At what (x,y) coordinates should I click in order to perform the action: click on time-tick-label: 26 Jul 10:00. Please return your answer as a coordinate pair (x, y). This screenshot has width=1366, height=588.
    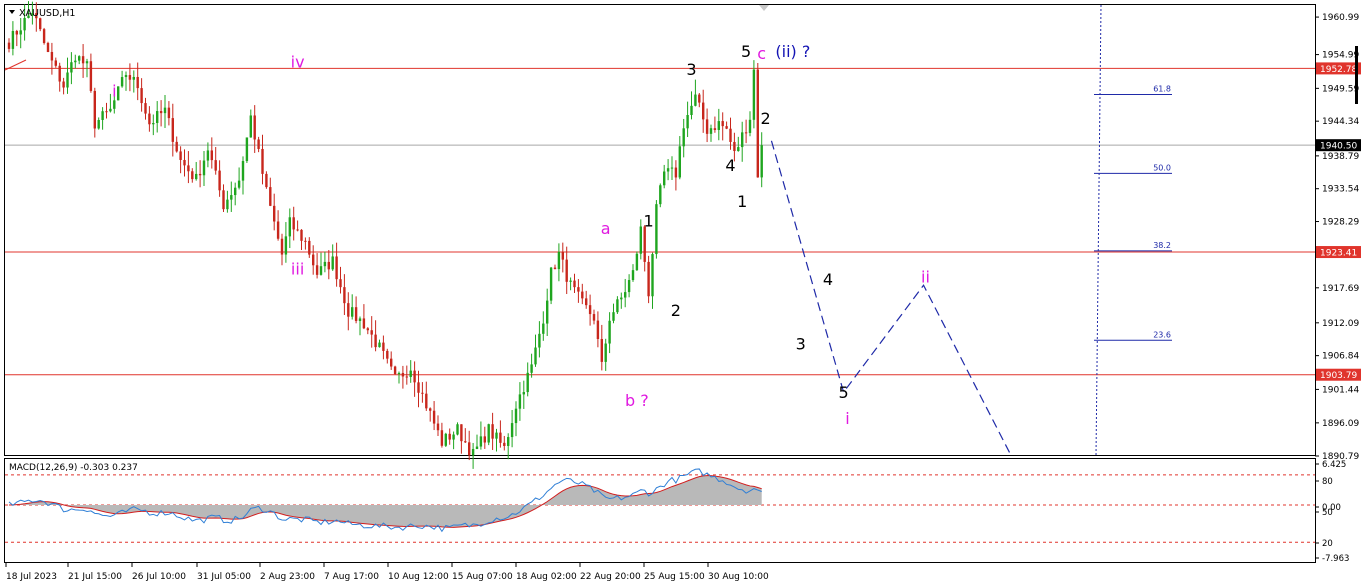
    Looking at the image, I should click on (159, 577).